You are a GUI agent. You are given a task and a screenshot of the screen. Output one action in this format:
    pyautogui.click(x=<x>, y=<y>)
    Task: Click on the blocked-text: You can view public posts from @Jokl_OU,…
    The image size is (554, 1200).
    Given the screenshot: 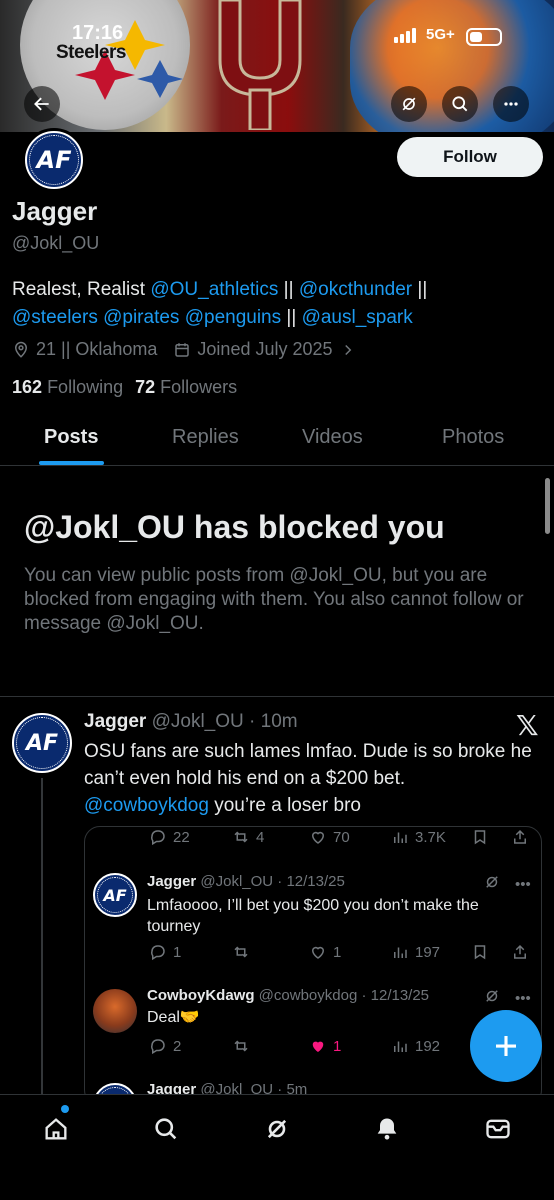 What is the action you would take?
    pyautogui.click(x=274, y=599)
    